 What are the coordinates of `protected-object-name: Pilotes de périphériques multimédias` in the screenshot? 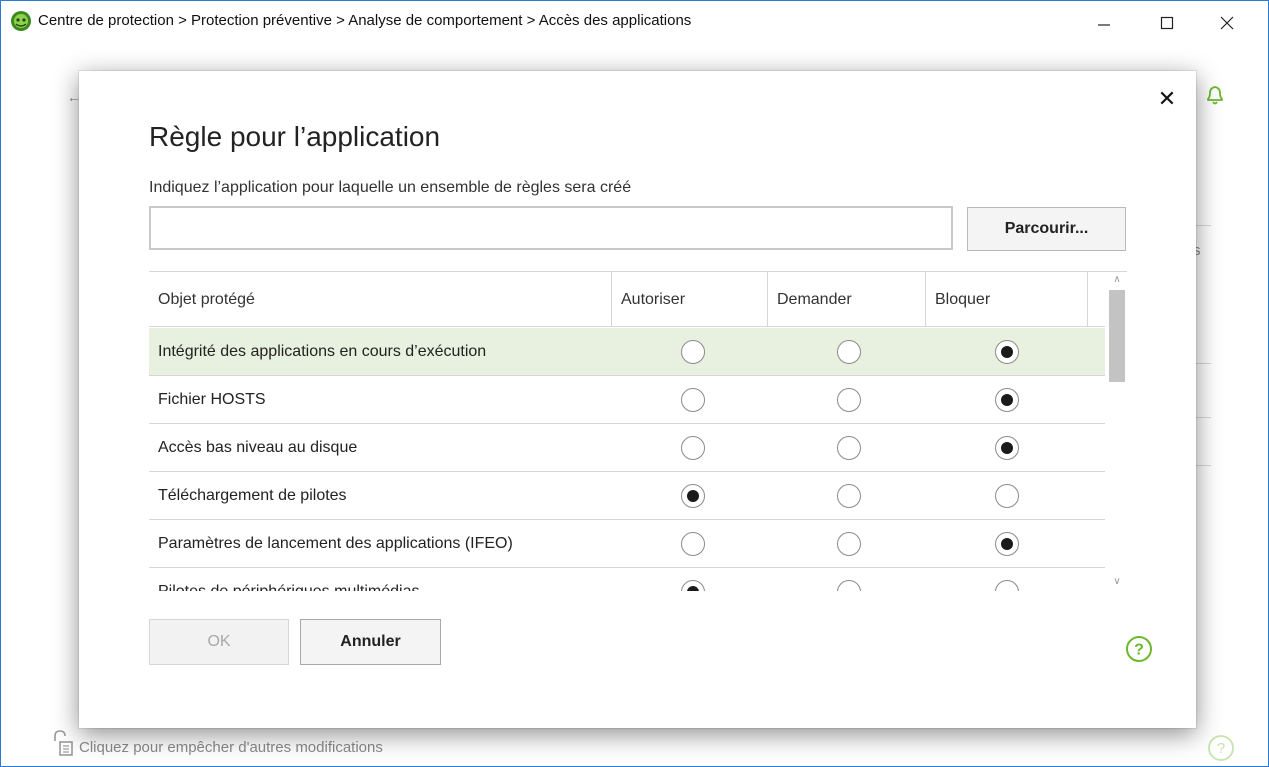 It's located at (289, 587).